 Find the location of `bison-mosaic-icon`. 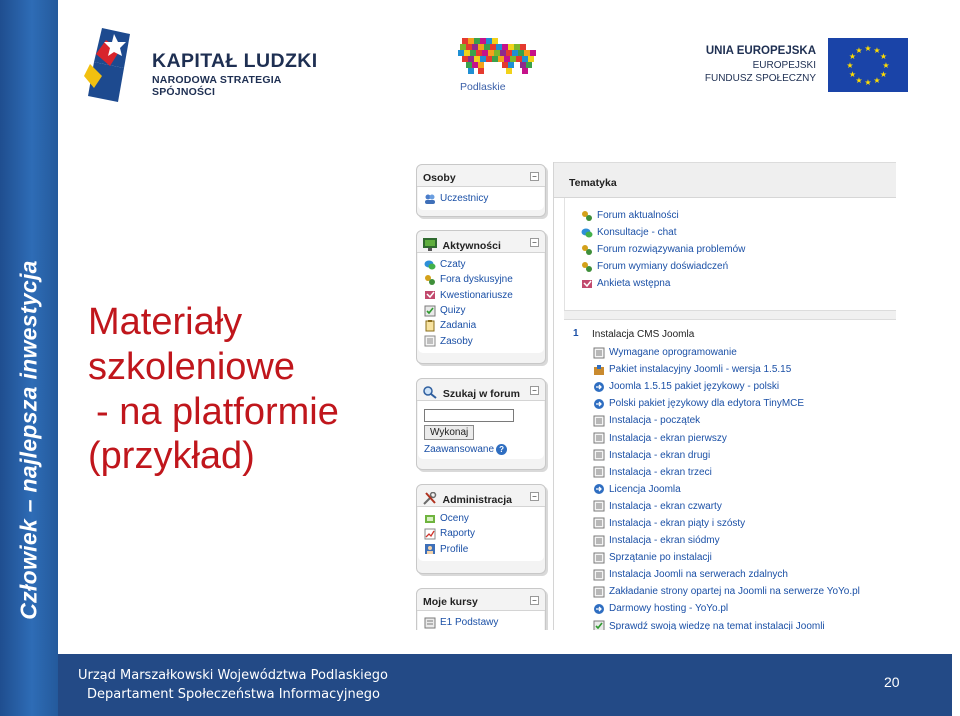

bison-mosaic-icon is located at coordinates (497, 56).